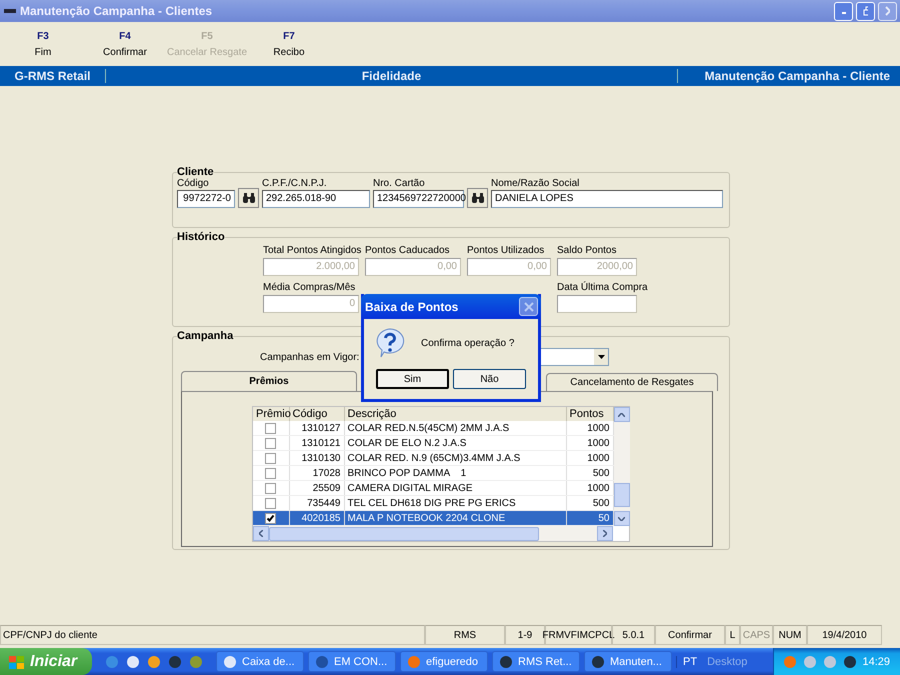 Image resolution: width=900 pixels, height=675 pixels. Describe the element at coordinates (316, 199) in the screenshot. I see `input-field: 292.265.018-90` at that location.